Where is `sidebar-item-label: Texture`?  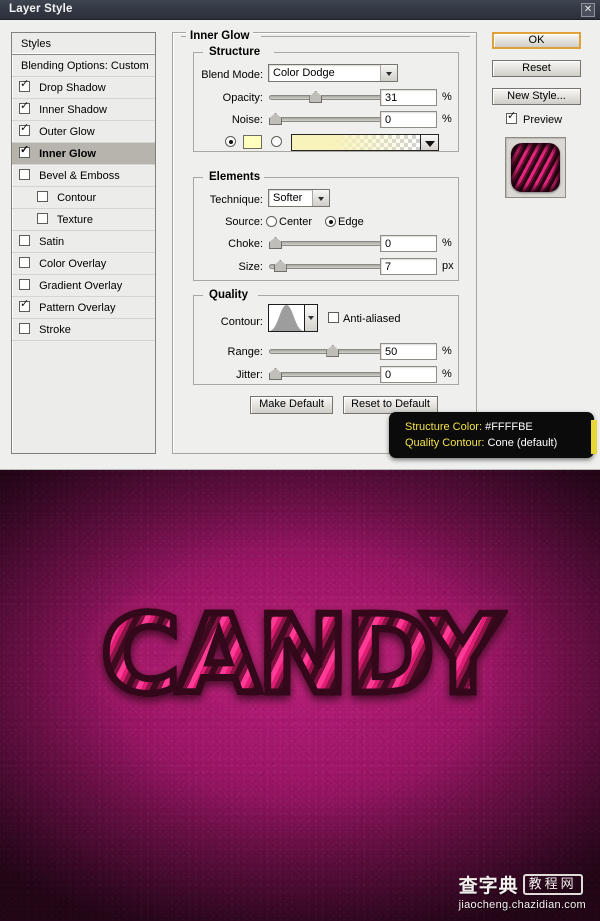 sidebar-item-label: Texture is located at coordinates (74, 220).